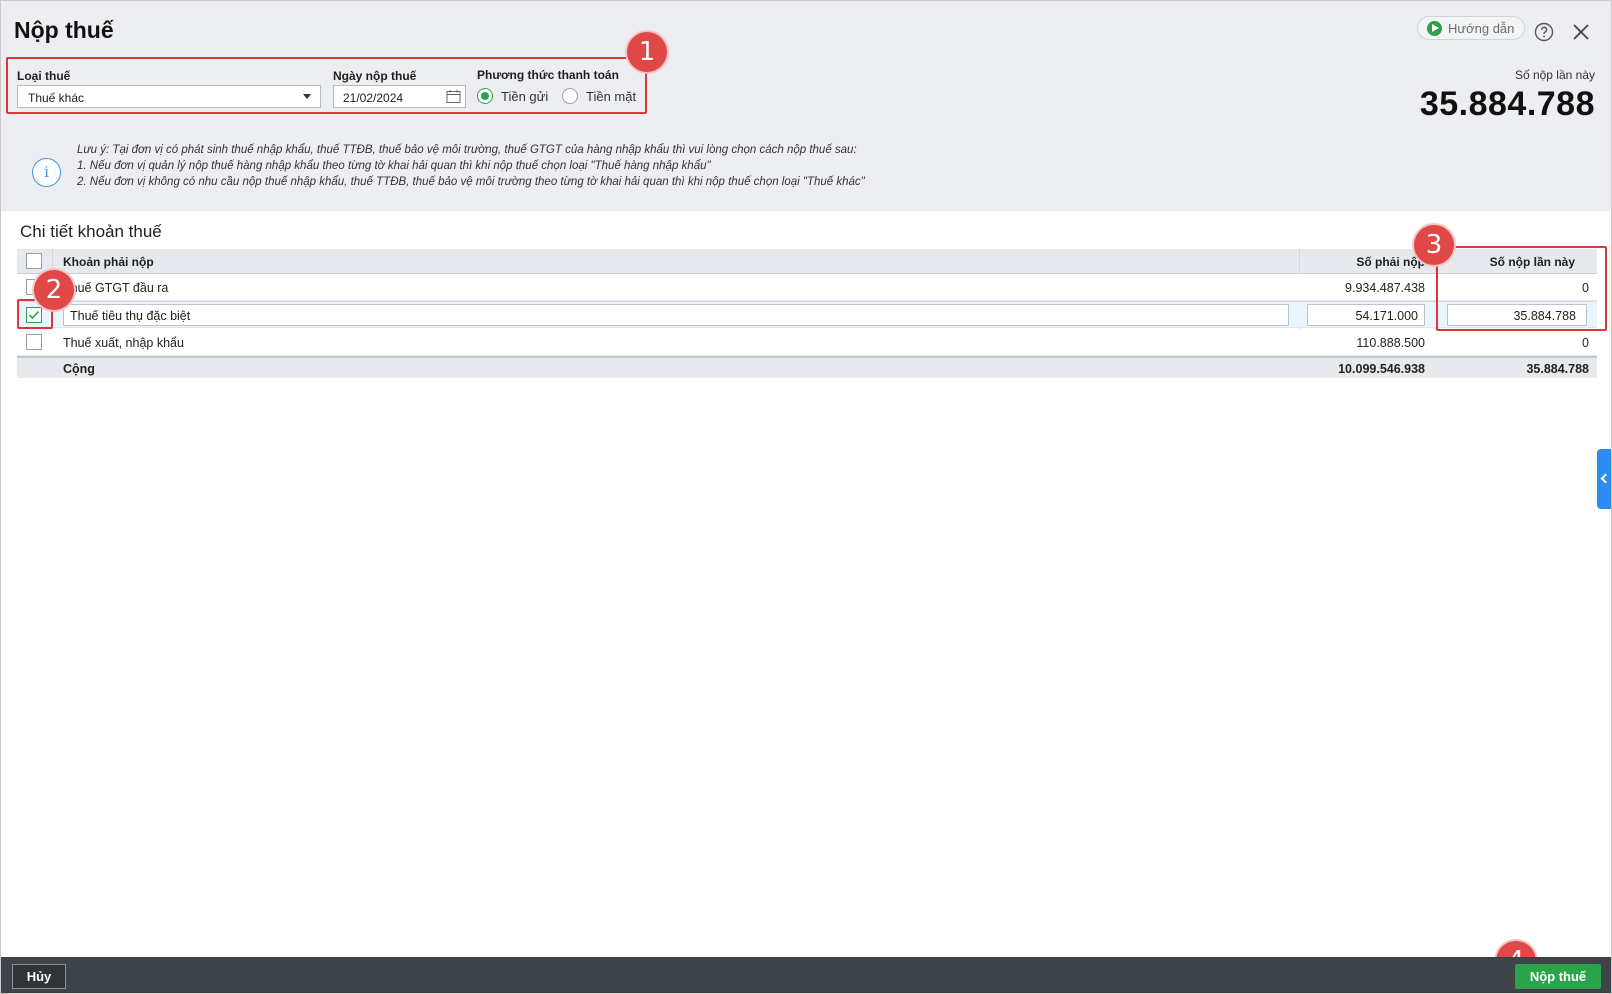  I want to click on guide-button: Hướng dẫn, so click(1471, 28).